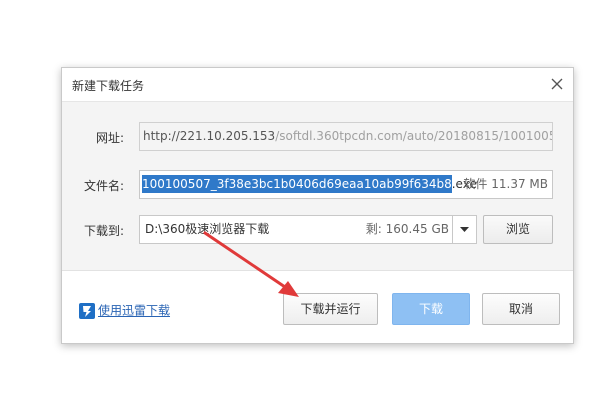 The height and width of the screenshot is (400, 600). What do you see at coordinates (103, 186) in the screenshot?
I see `filename-label: 文件名:` at bounding box center [103, 186].